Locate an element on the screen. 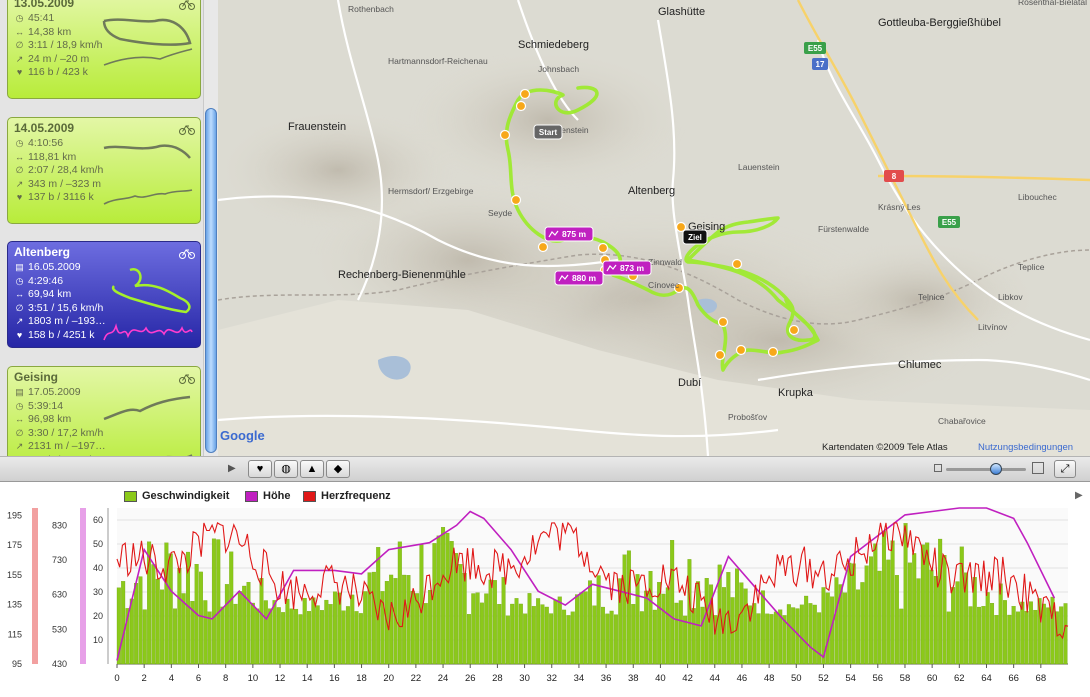  play-icon: ▶ is located at coordinates (232, 468).